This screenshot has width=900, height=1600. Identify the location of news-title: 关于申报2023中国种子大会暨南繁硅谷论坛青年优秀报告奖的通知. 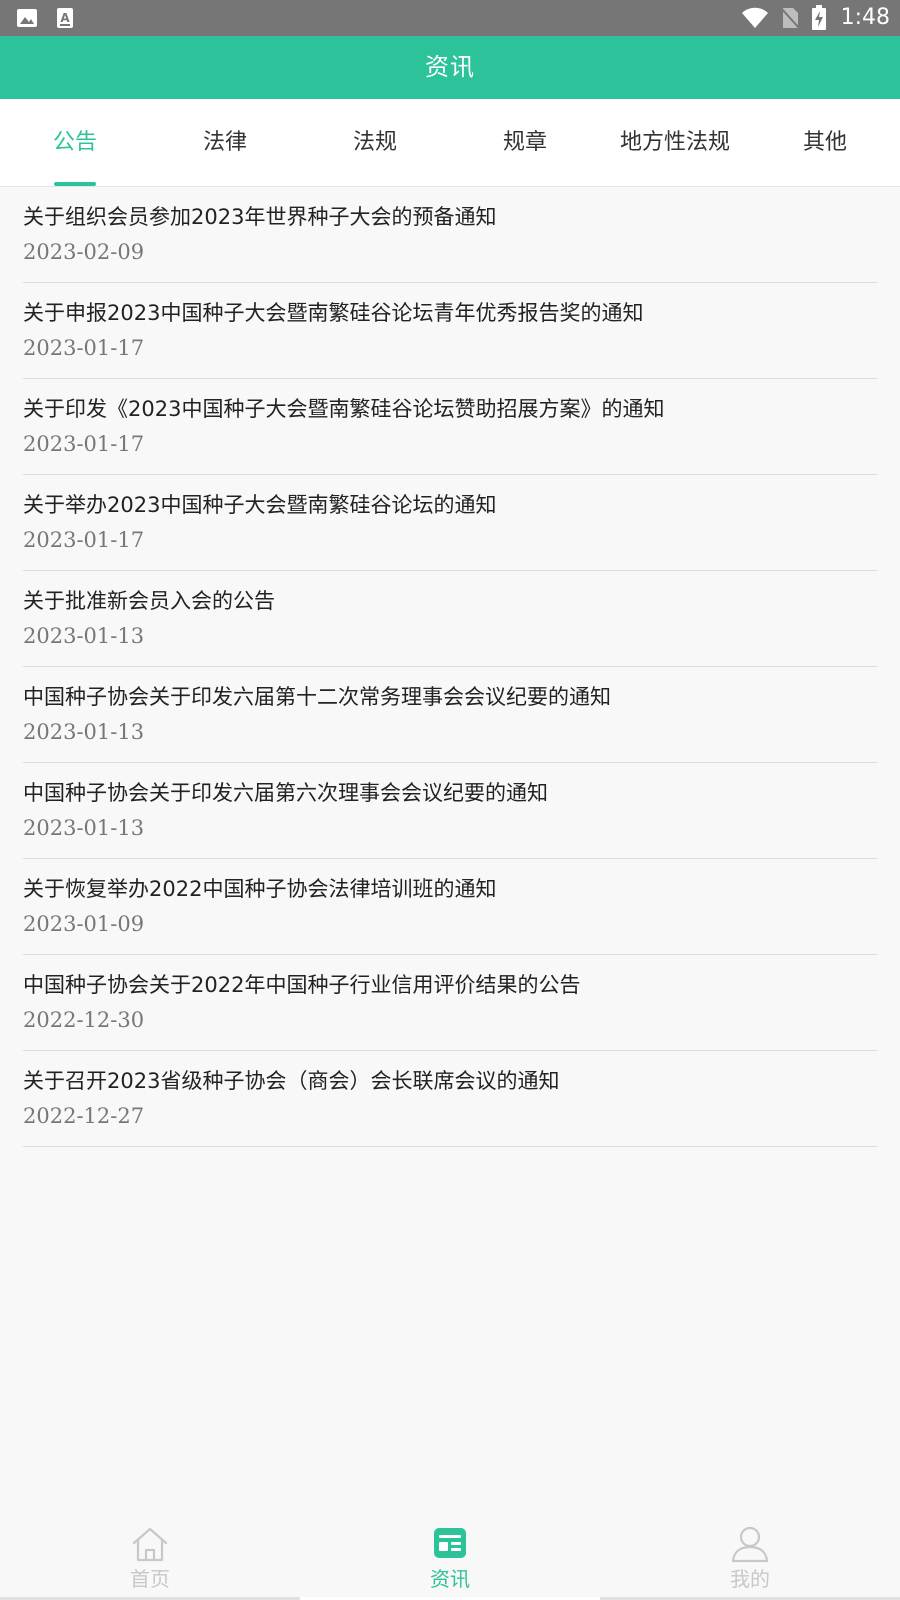
(333, 313).